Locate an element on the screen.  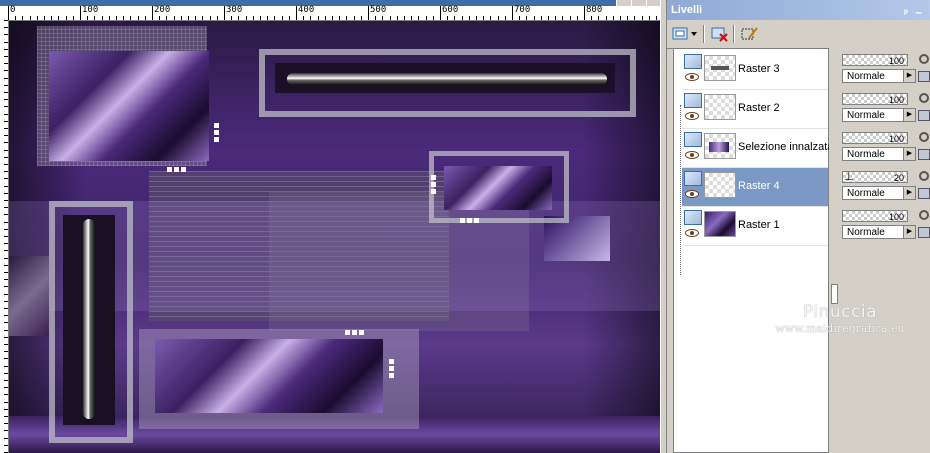
layer-row-raster-3: Raster 3 is located at coordinates (755, 70).